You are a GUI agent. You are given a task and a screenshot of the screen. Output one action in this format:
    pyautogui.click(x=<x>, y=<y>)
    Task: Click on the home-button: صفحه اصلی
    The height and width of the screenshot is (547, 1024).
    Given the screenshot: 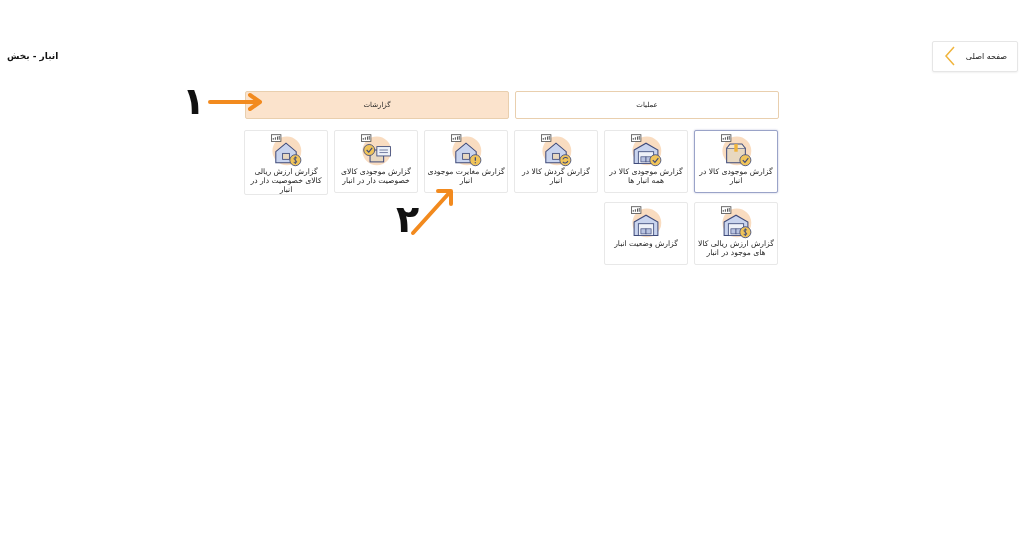 What is the action you would take?
    pyautogui.click(x=975, y=56)
    